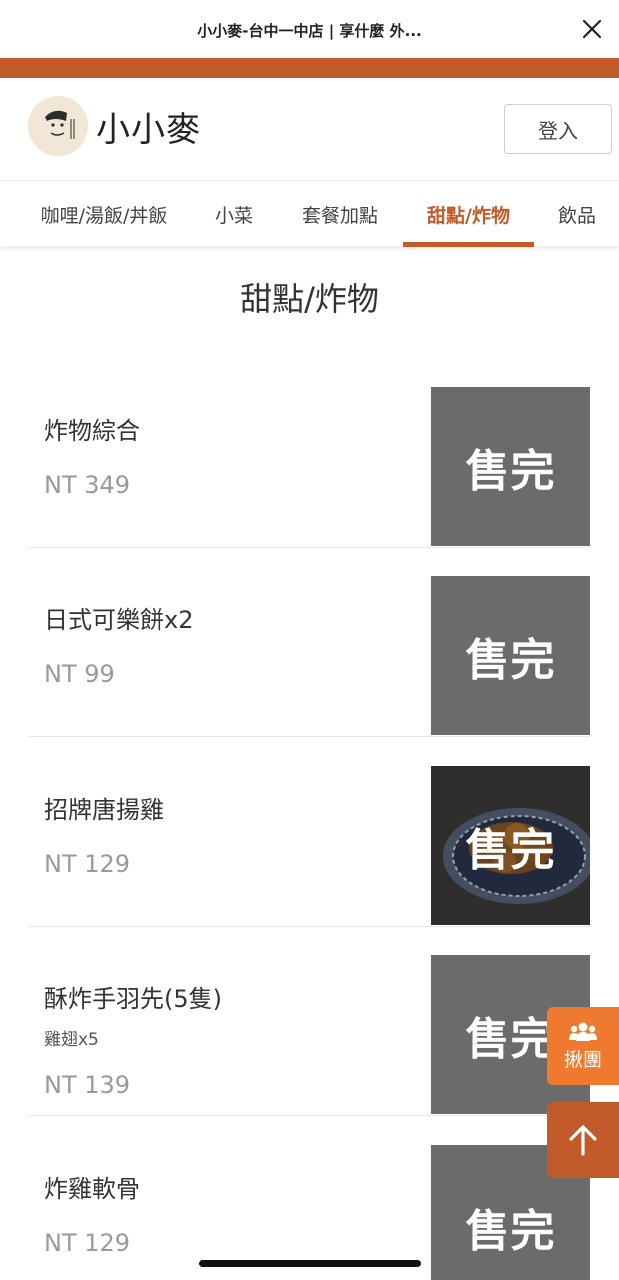 The width and height of the screenshot is (619, 1280). What do you see at coordinates (309, 467) in the screenshot?
I see `menu-item: 炸物綜合 NT 349 售完` at bounding box center [309, 467].